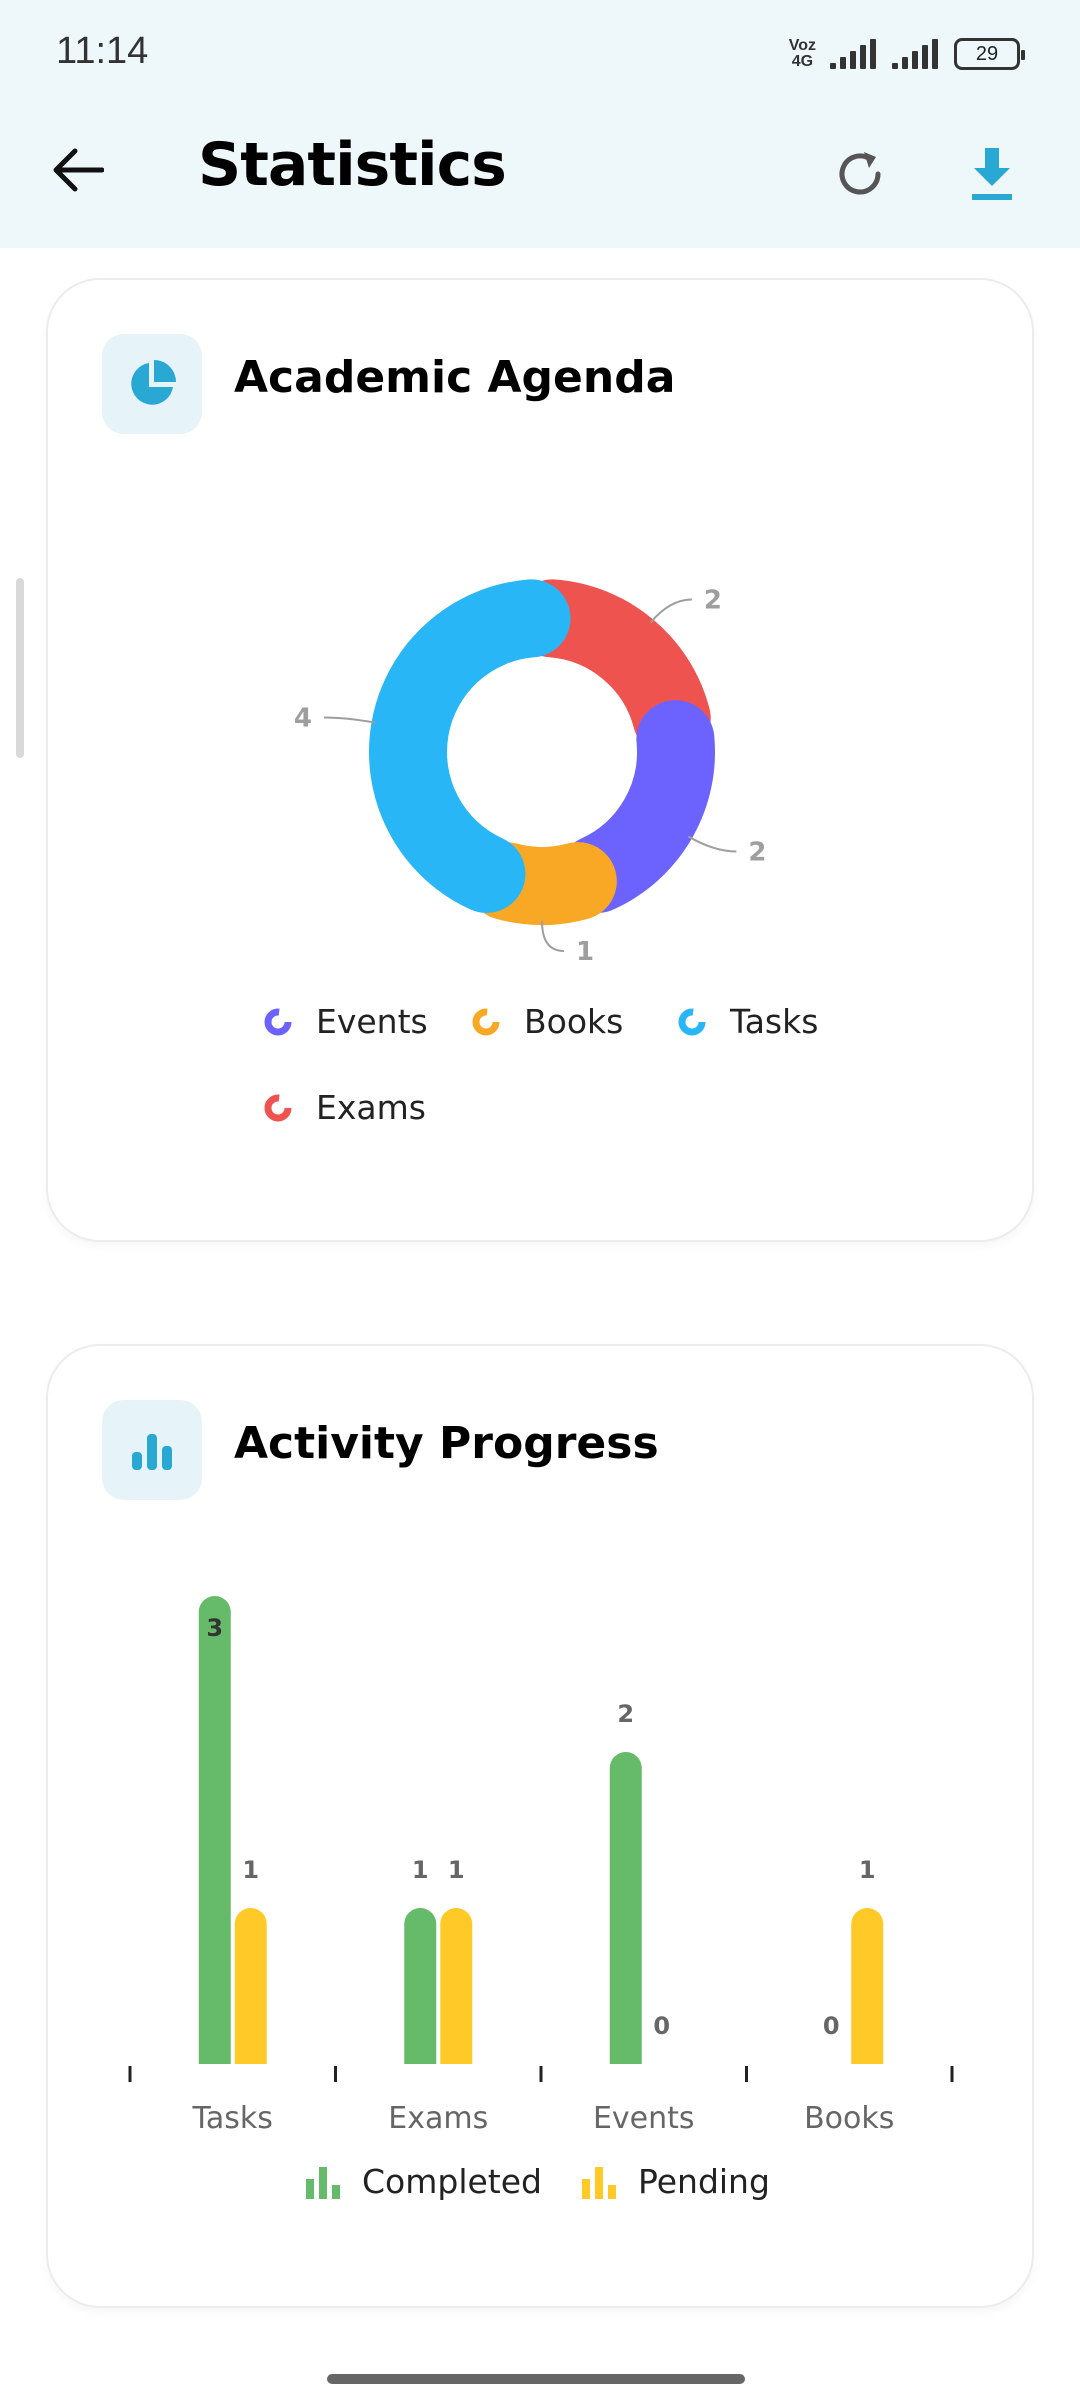 Image resolution: width=1080 pixels, height=2400 pixels. Describe the element at coordinates (371, 1107) in the screenshot. I see `legend-label: Exams` at that location.